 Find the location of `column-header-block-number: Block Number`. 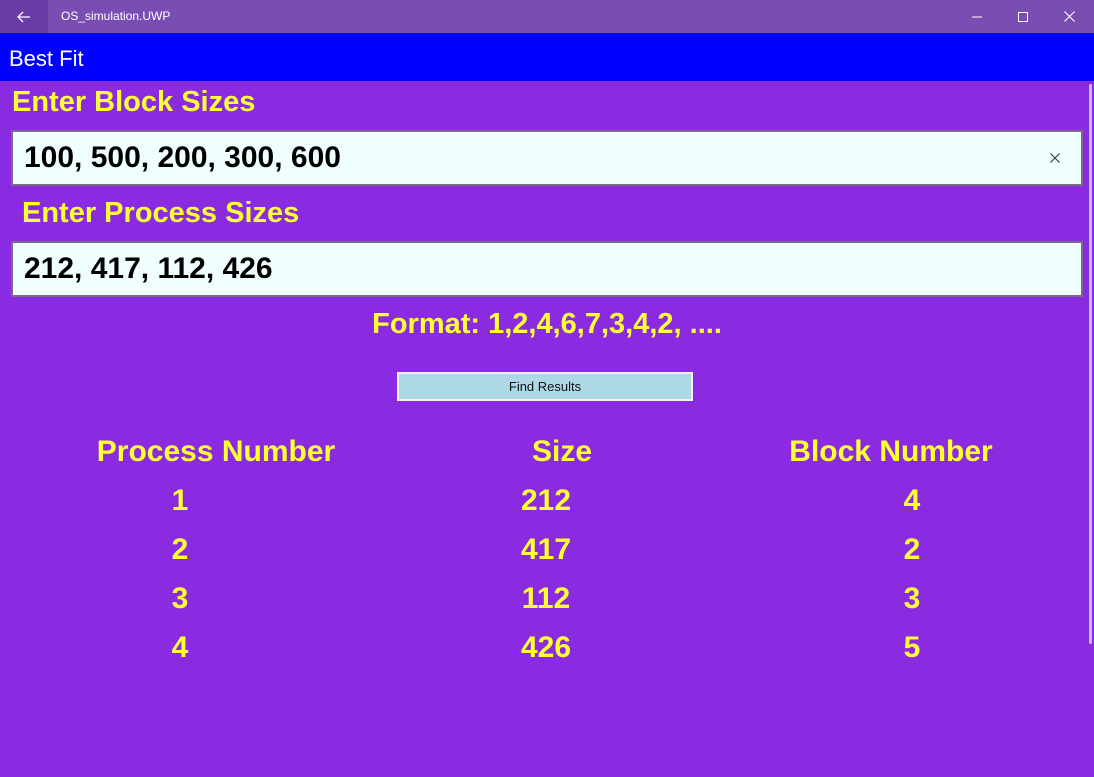

column-header-block-number: Block Number is located at coordinates (891, 451).